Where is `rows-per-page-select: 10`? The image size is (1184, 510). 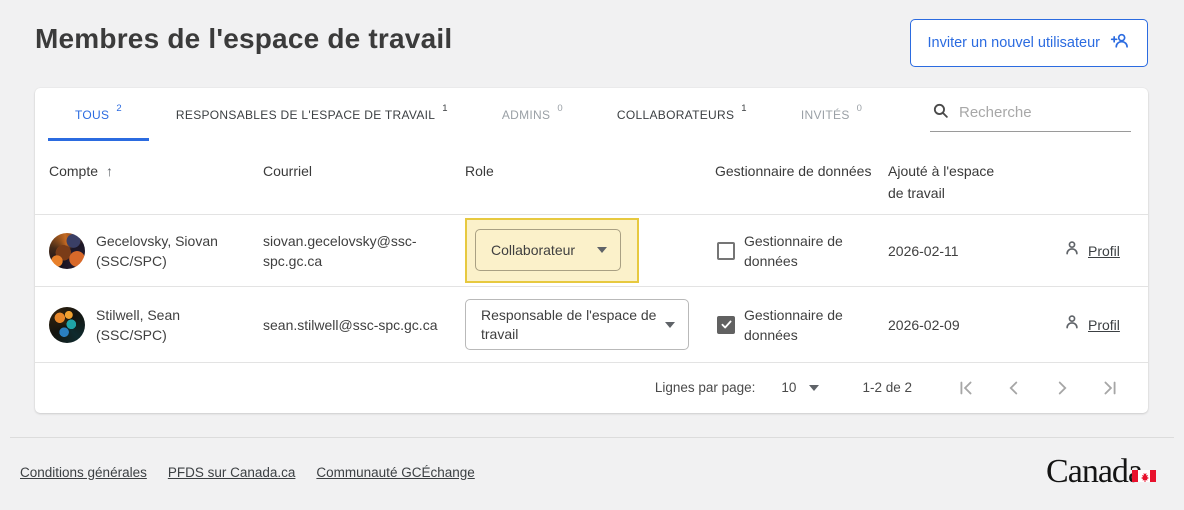
rows-per-page-select: 10 is located at coordinates (800, 387).